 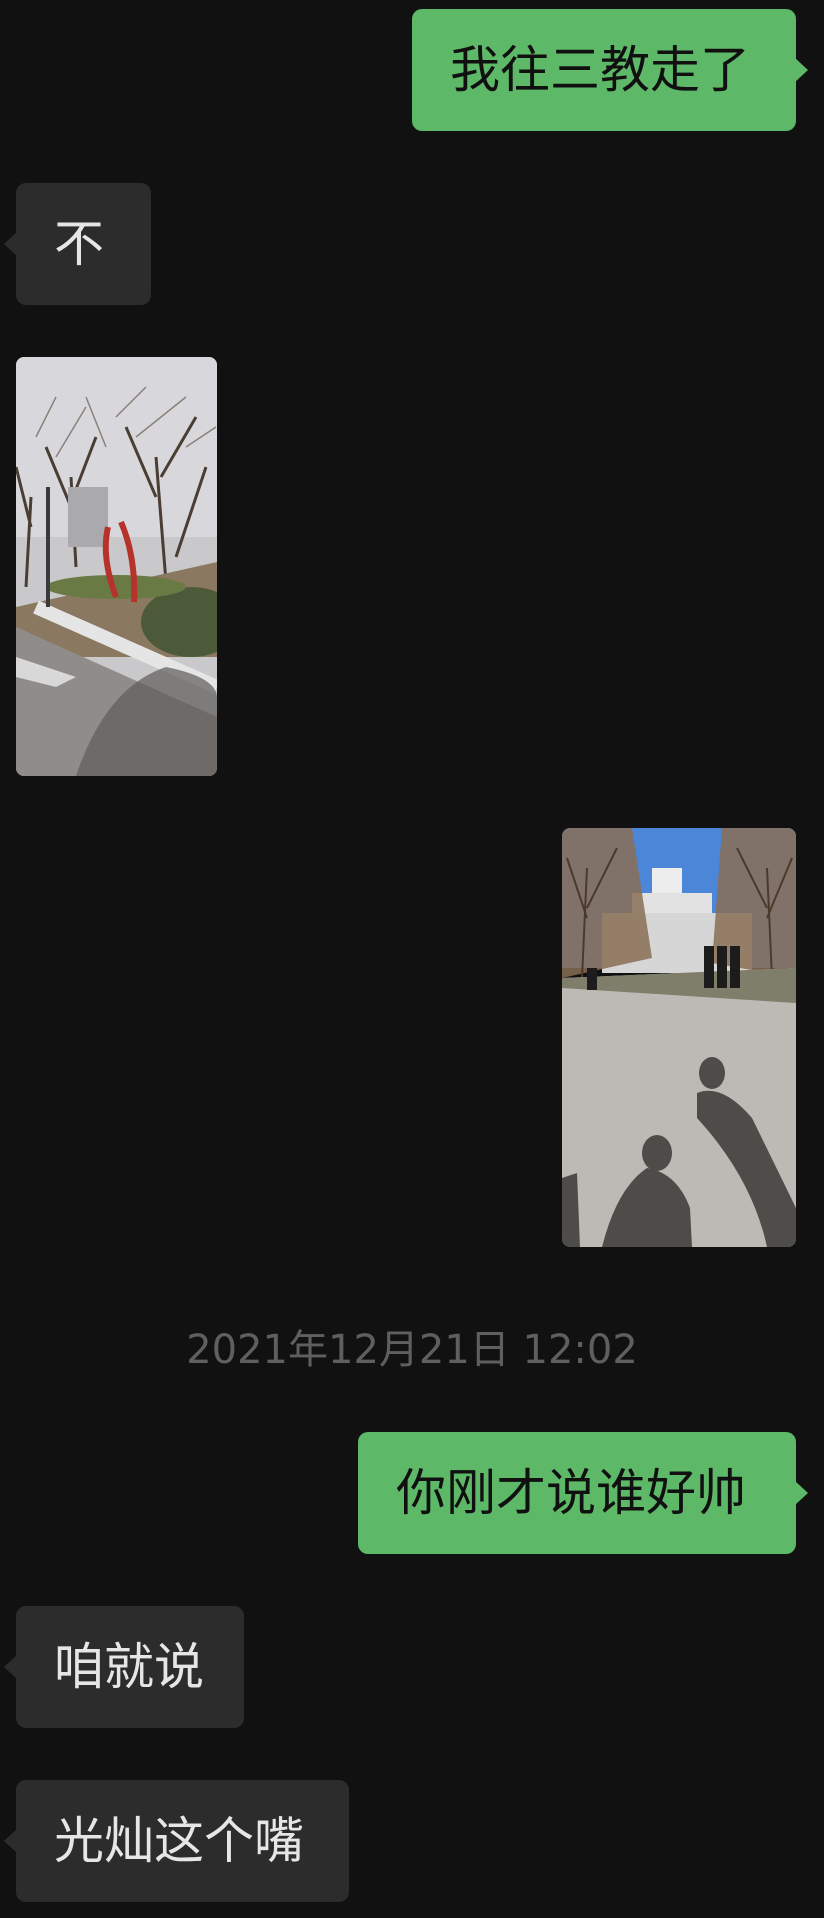 I want to click on message-bubble-received: 光灿这个嘴, so click(x=176, y=1841).